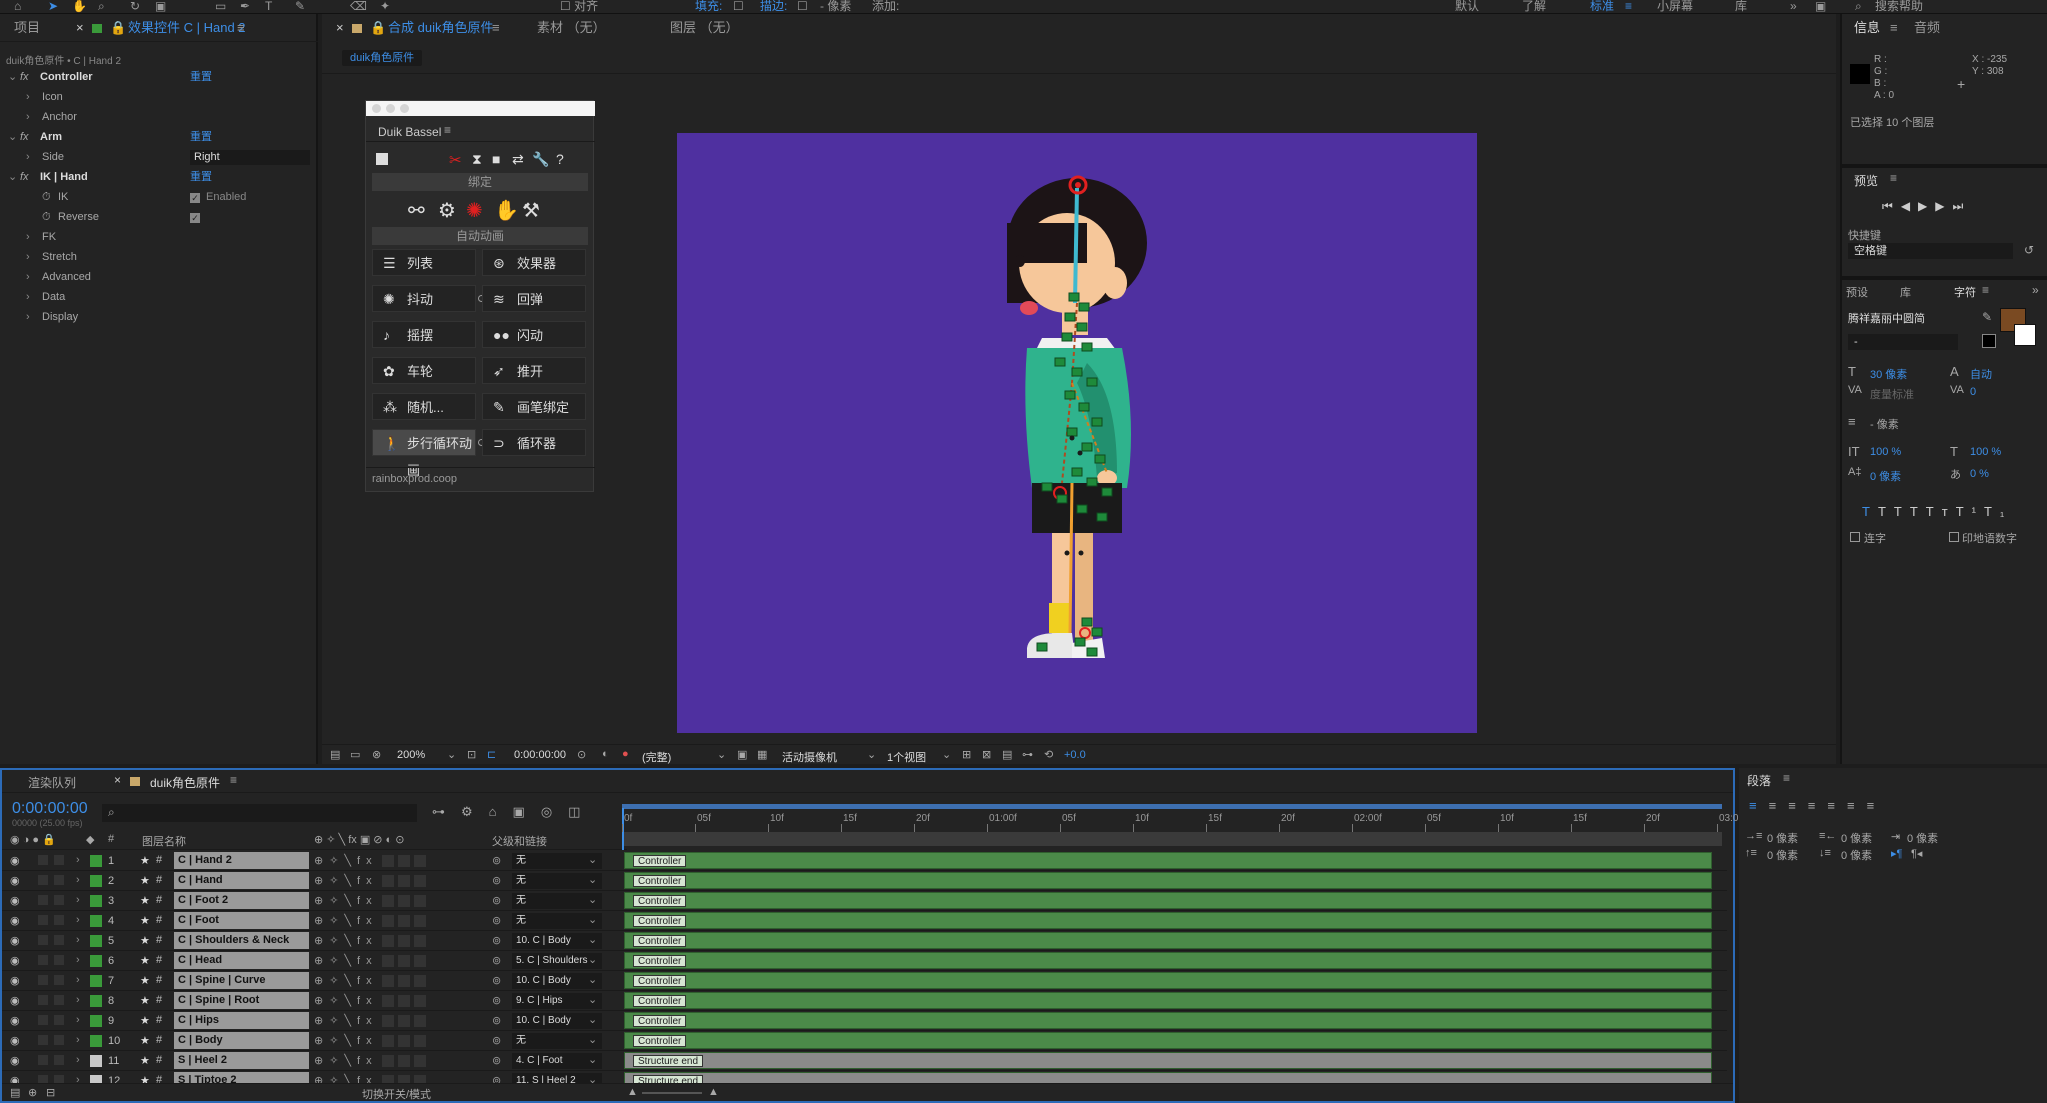 Image resolution: width=2047 pixels, height=1103 pixels. What do you see at coordinates (2035, 290) in the screenshot?
I see `more-icon: »` at bounding box center [2035, 290].